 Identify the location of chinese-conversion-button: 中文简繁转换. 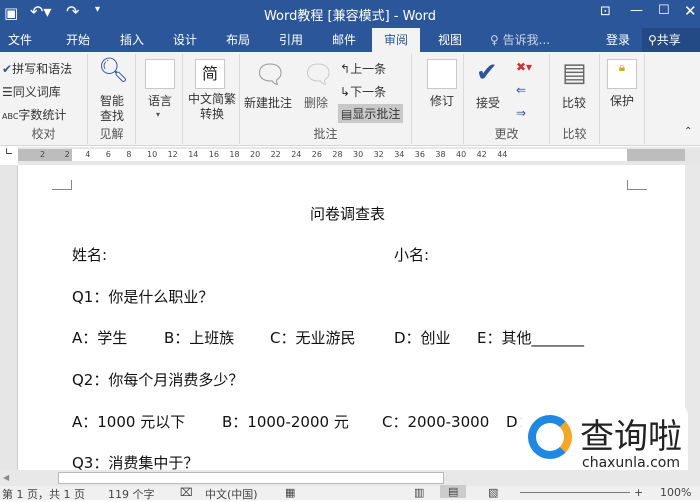
(212, 107).